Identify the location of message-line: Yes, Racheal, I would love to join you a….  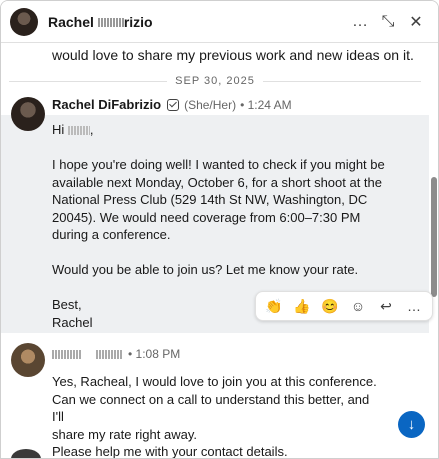
(214, 381).